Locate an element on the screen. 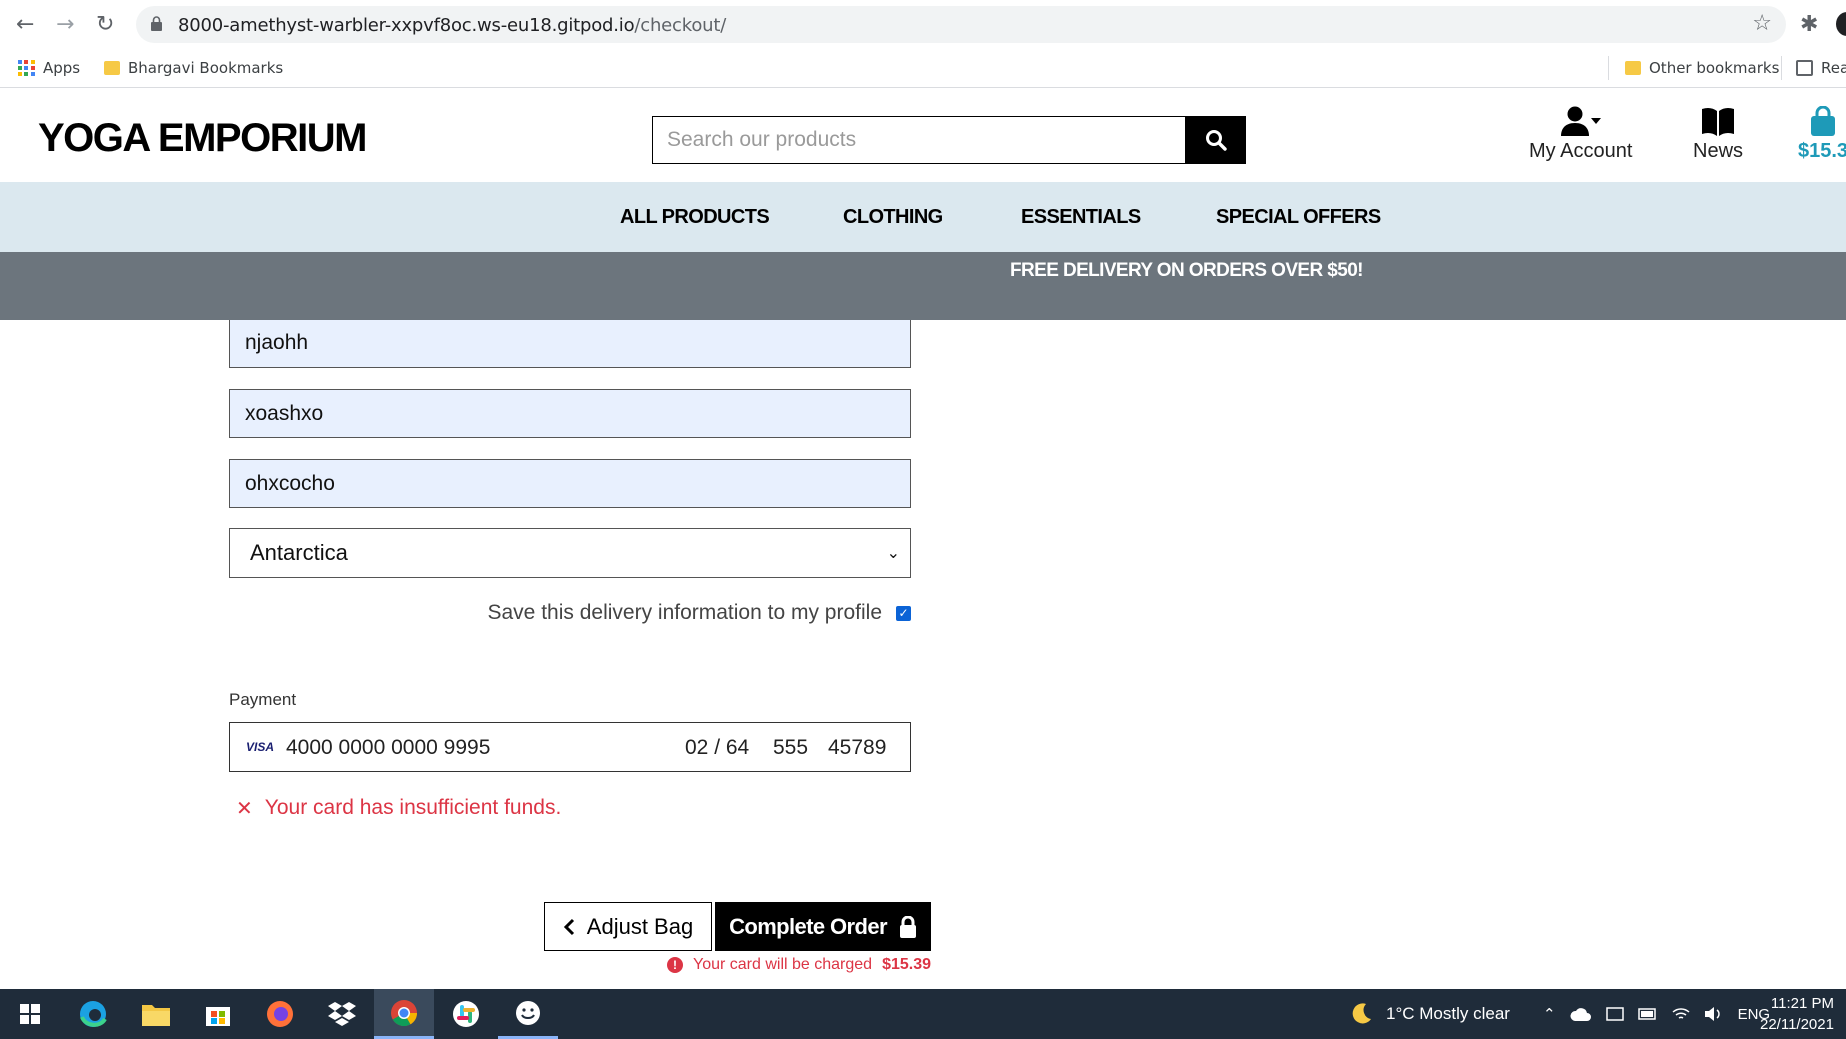  nav-essentials: ESSENTIALS is located at coordinates (1081, 217).